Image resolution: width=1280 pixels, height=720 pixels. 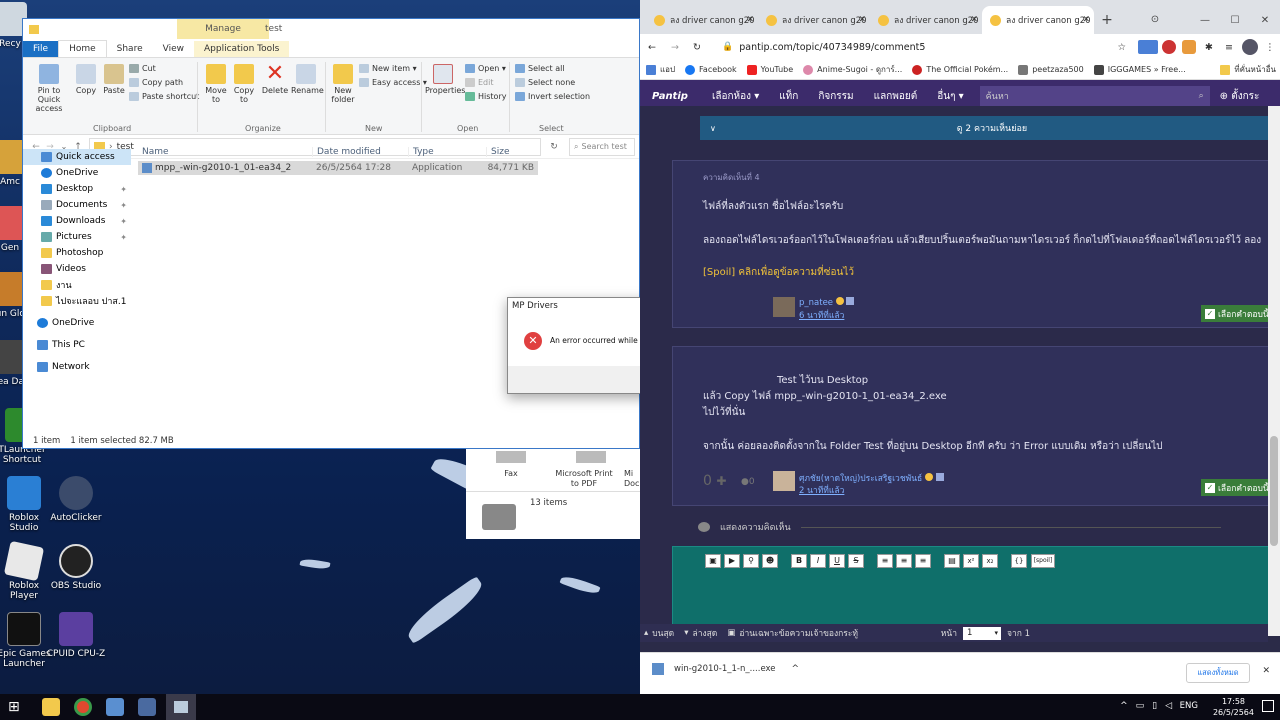 What do you see at coordinates (115, 707) in the screenshot?
I see `app-taskbar-icon` at bounding box center [115, 707].